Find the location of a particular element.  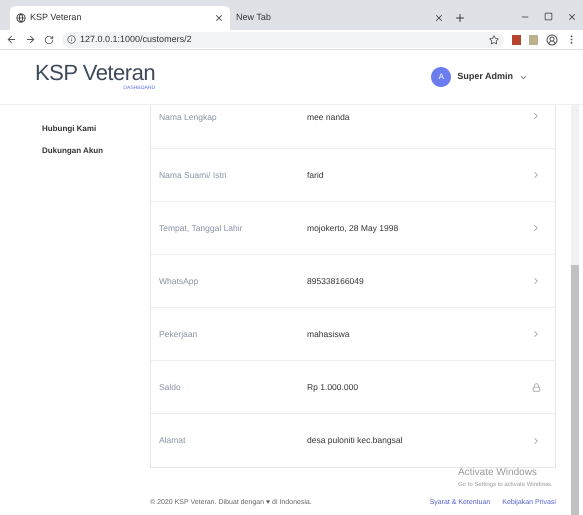

detail-row: WhatsApp 895338166049 is located at coordinates (353, 281).